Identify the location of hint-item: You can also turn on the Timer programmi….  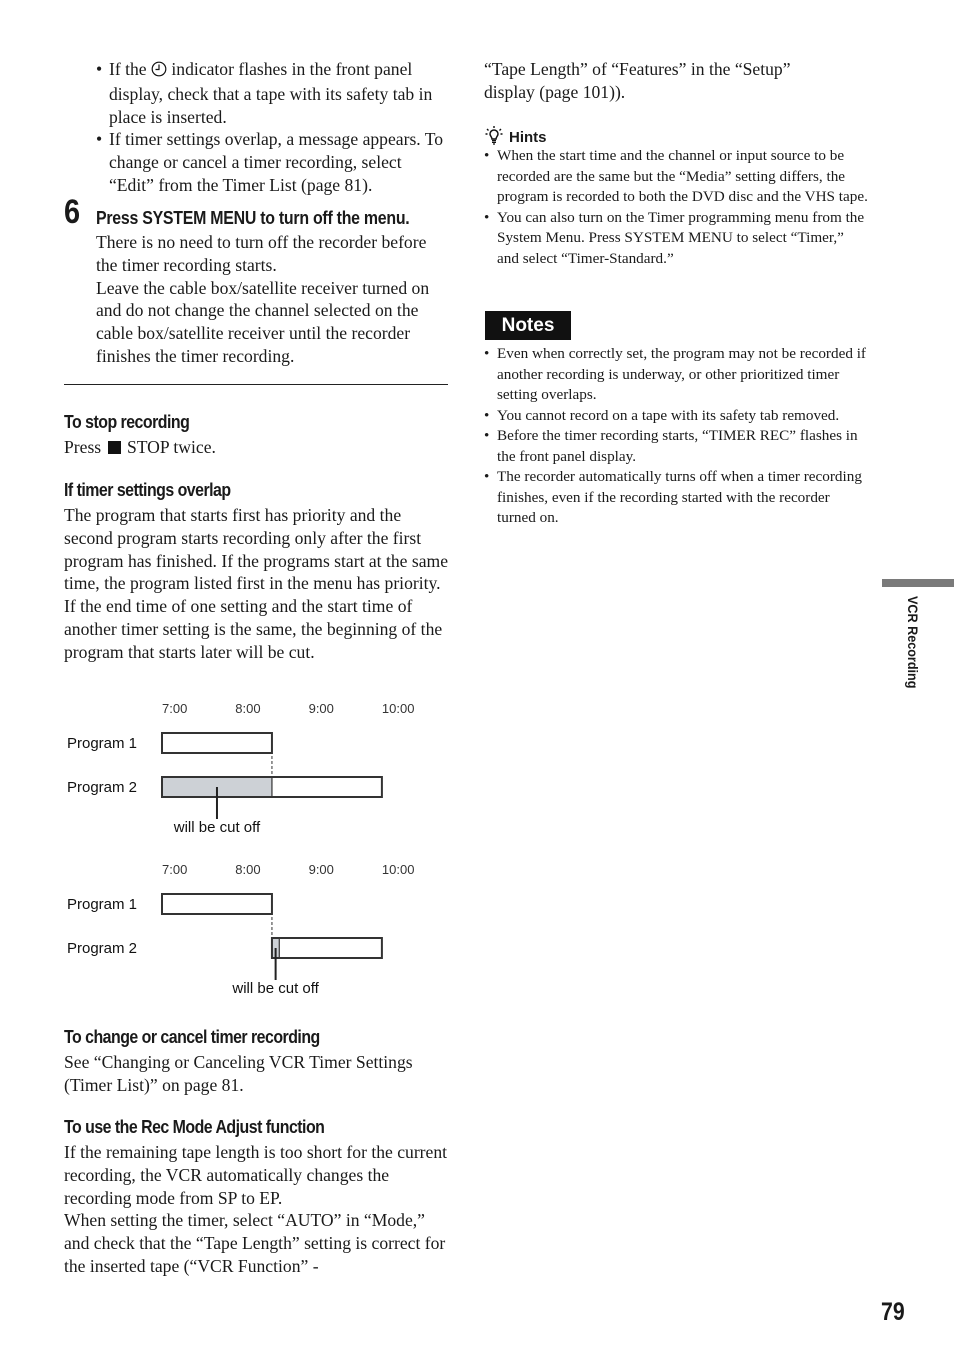
(676, 239).